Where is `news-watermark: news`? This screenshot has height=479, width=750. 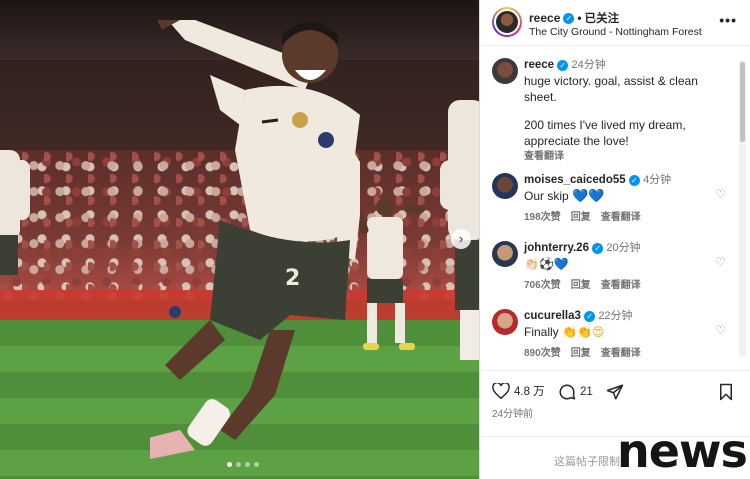 news-watermark: news is located at coordinates (682, 451).